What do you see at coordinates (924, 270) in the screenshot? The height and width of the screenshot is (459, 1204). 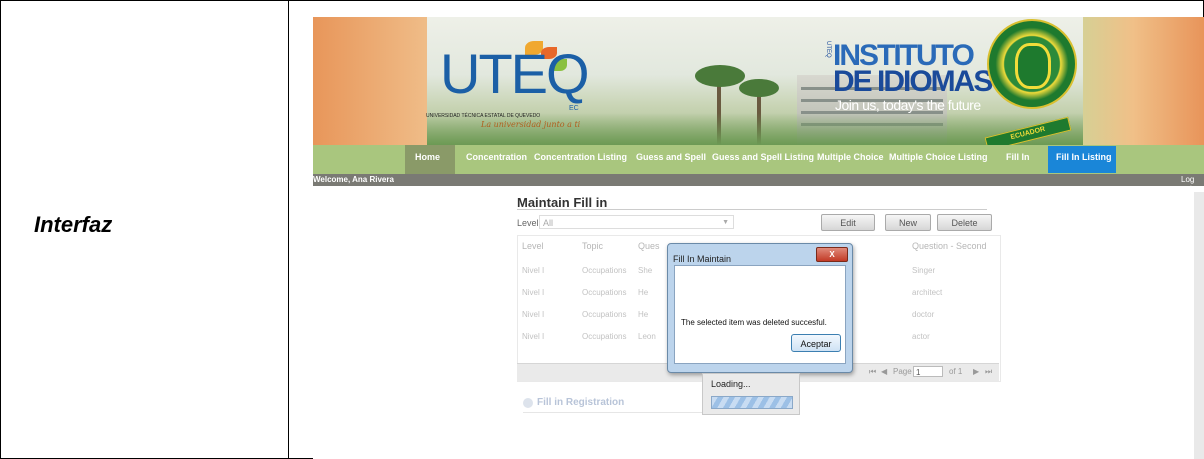 I see `cell-question-second: Singer` at bounding box center [924, 270].